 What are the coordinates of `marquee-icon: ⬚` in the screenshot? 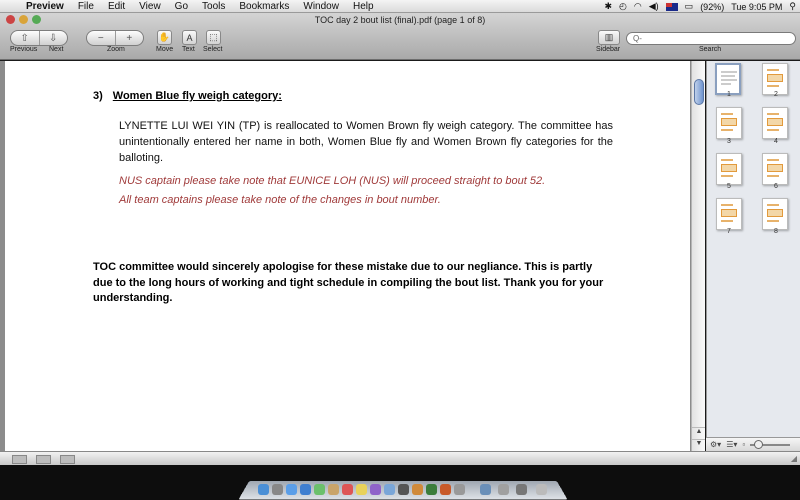 It's located at (213, 37).